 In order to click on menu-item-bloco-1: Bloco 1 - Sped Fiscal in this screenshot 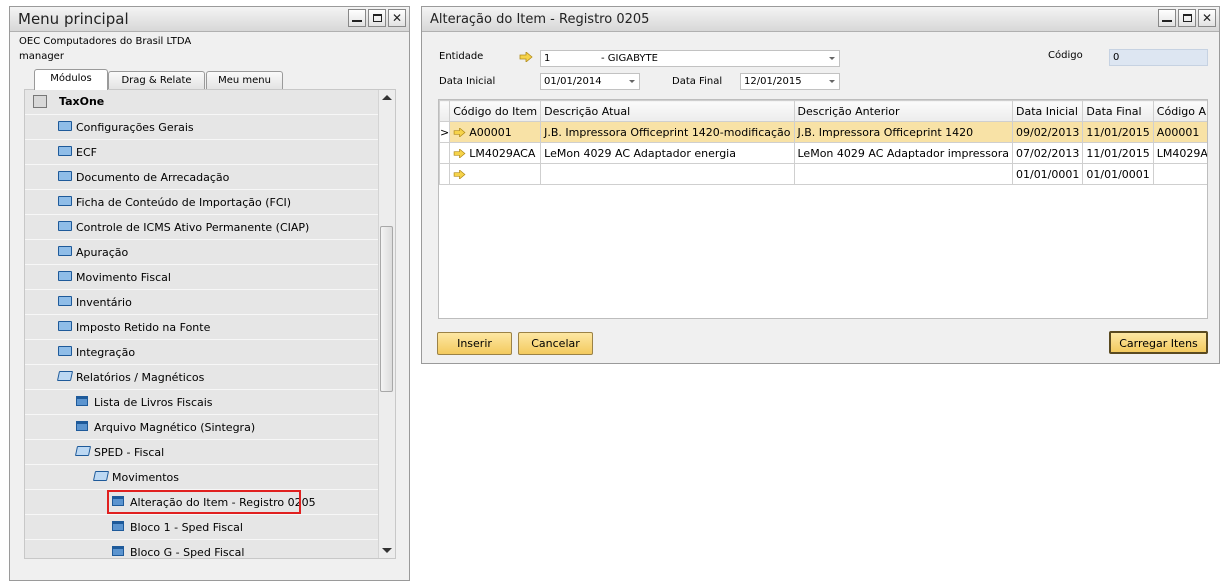, I will do `click(202, 527)`.